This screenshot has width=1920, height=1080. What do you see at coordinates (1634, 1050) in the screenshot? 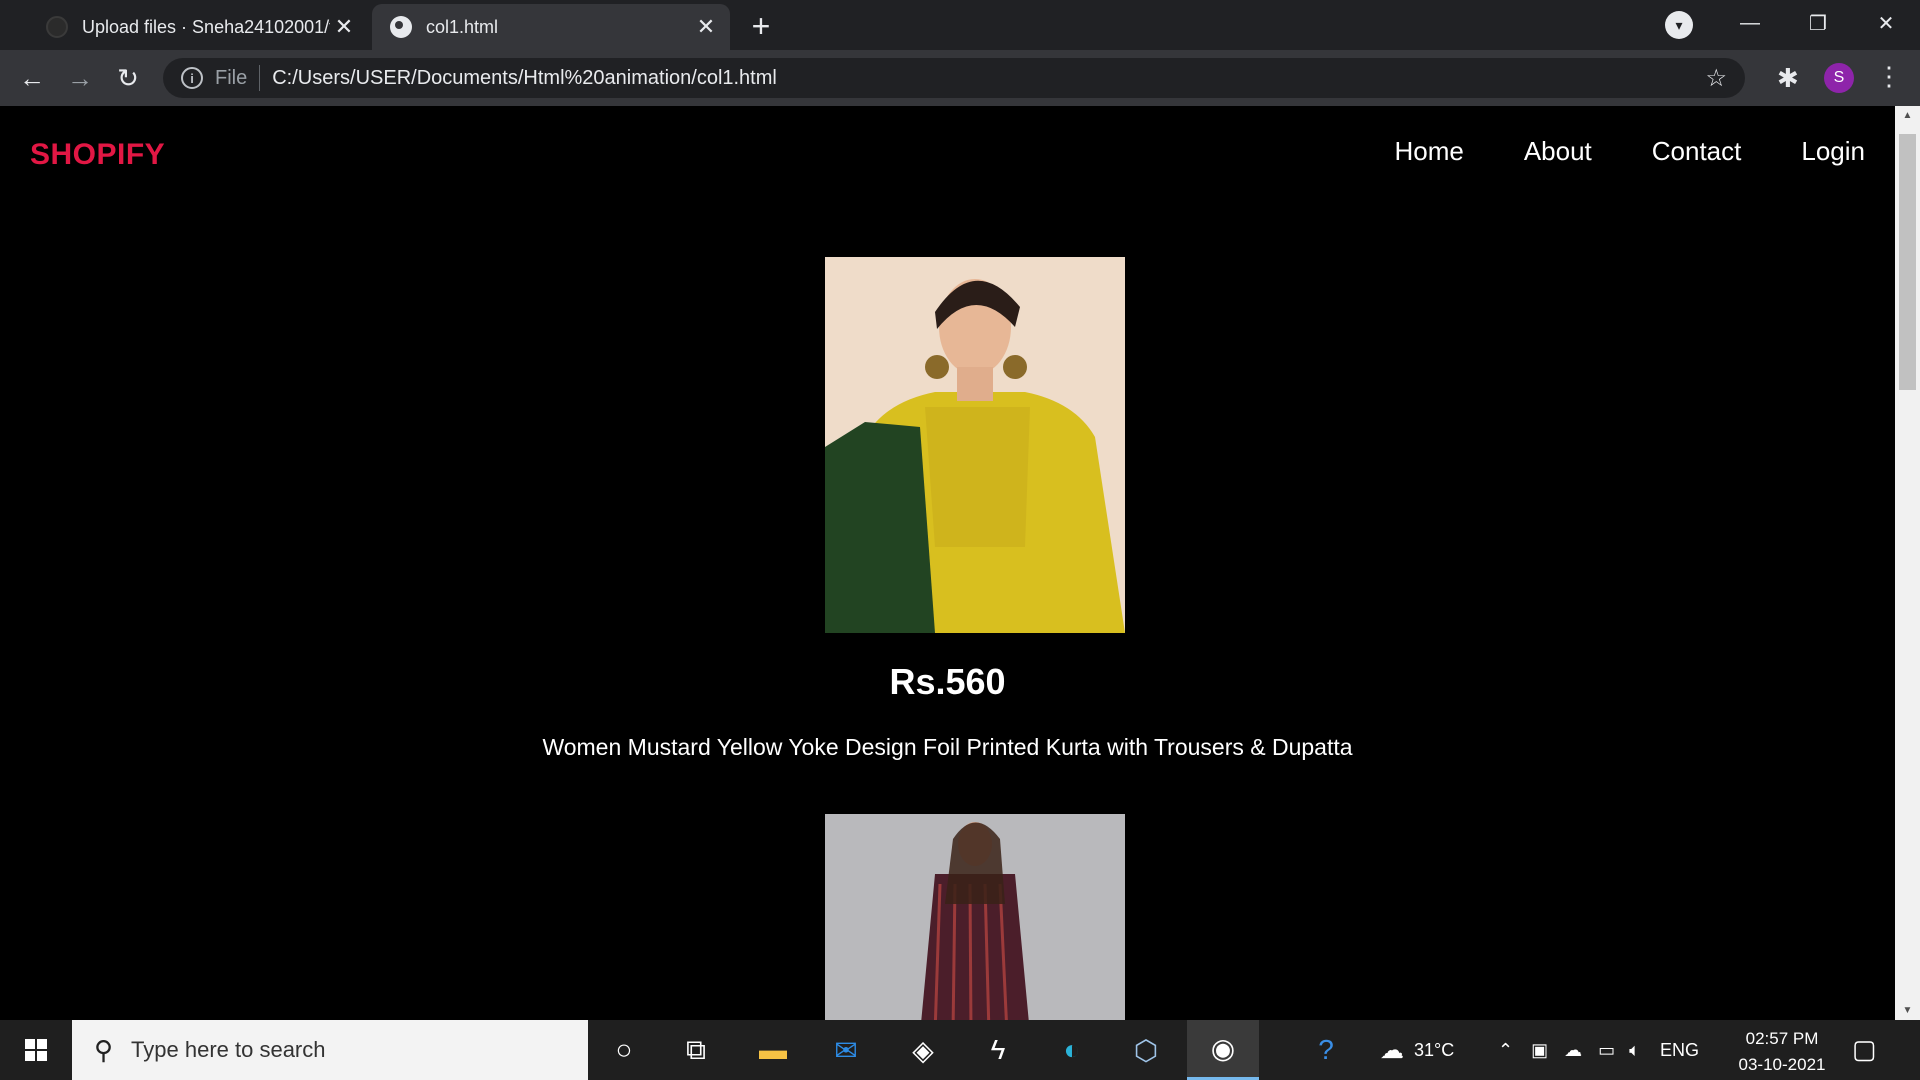
I see `volume-icon: 🔈︎` at bounding box center [1634, 1050].